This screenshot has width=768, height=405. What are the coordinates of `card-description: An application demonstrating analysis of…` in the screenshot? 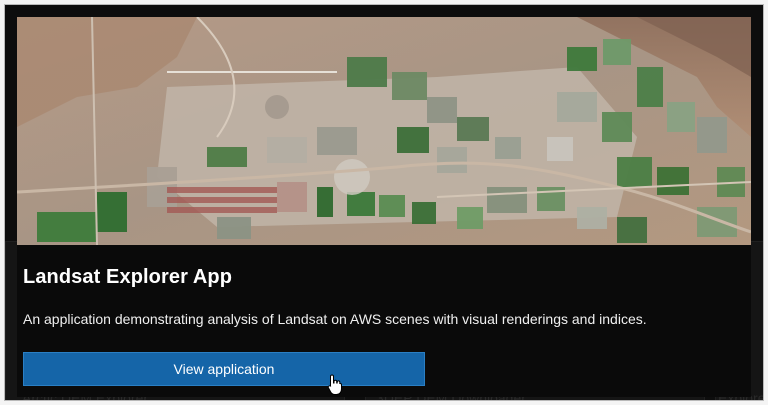 It's located at (335, 319).